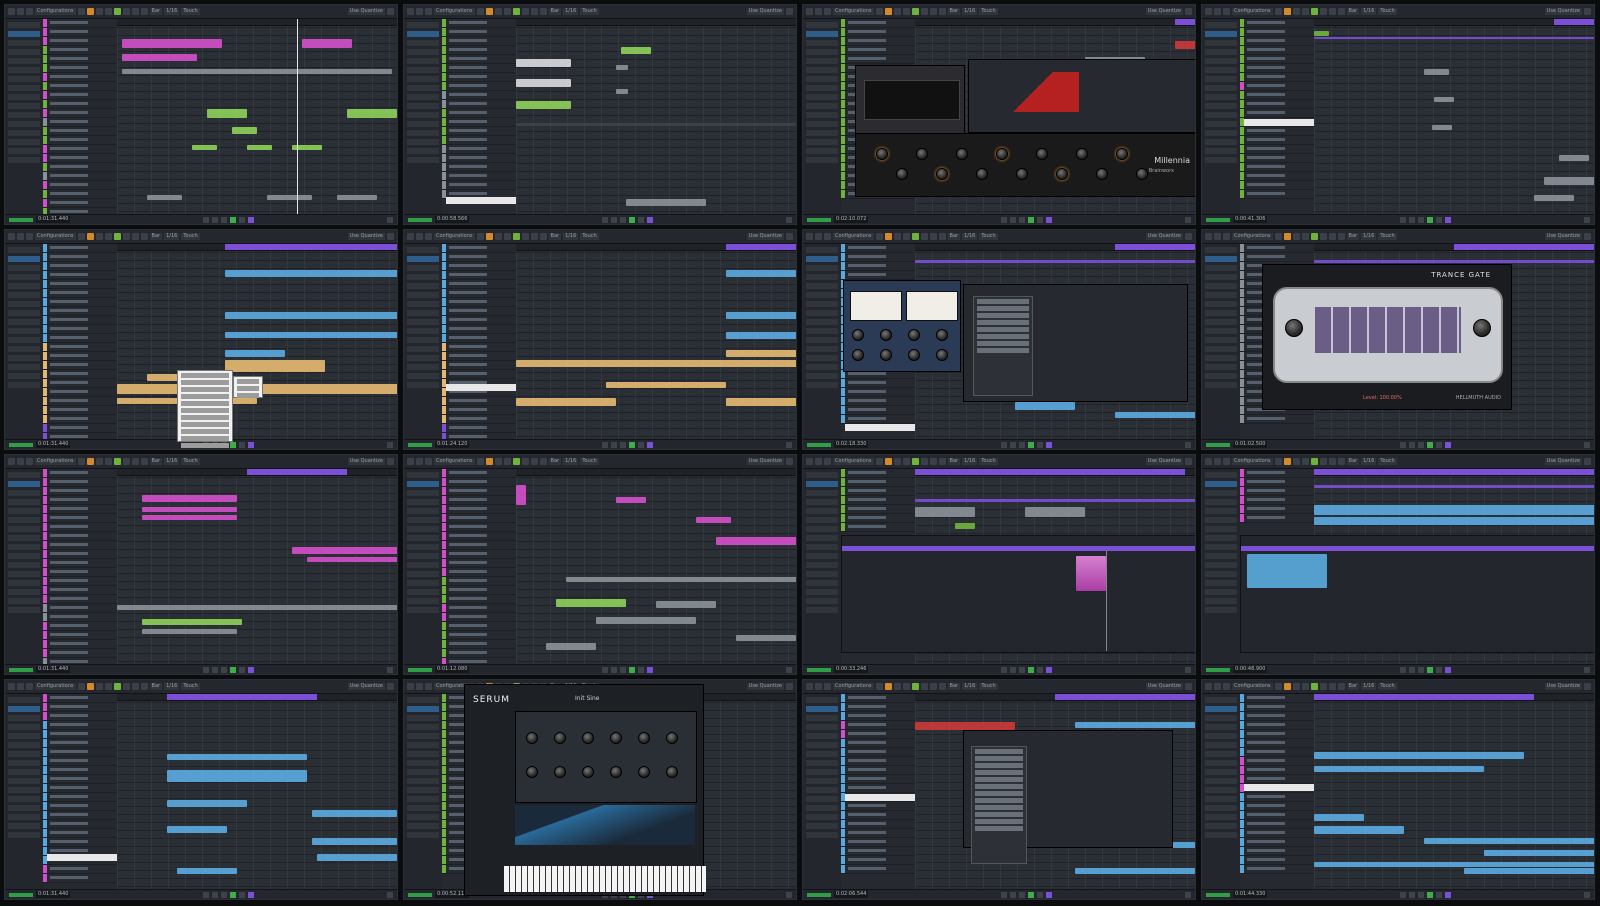  Describe the element at coordinates (623, 444) in the screenshot. I see `stop-icon-button` at that location.